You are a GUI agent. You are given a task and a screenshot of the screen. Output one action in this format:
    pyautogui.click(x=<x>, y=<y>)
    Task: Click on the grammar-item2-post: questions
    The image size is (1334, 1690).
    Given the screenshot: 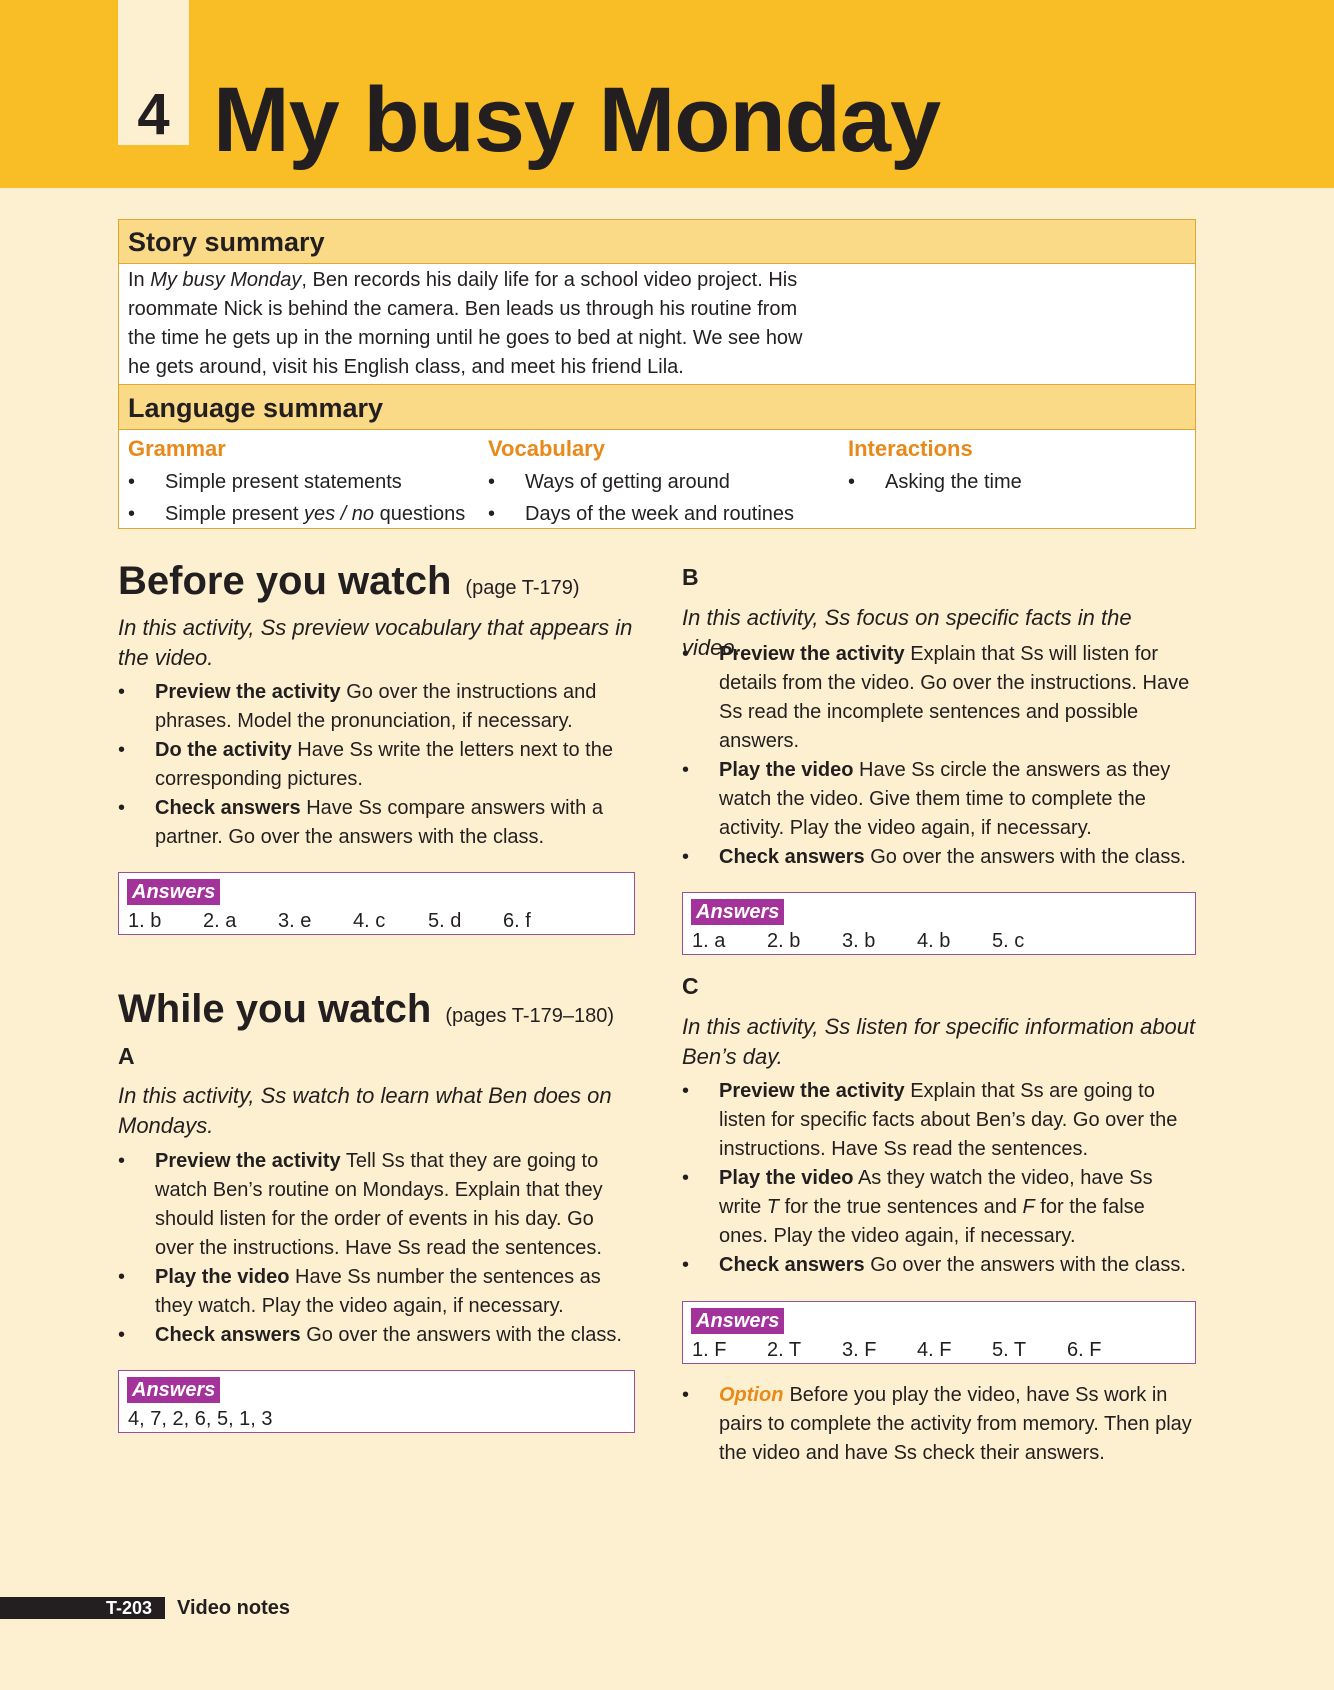 What is the action you would take?
    pyautogui.click(x=420, y=514)
    